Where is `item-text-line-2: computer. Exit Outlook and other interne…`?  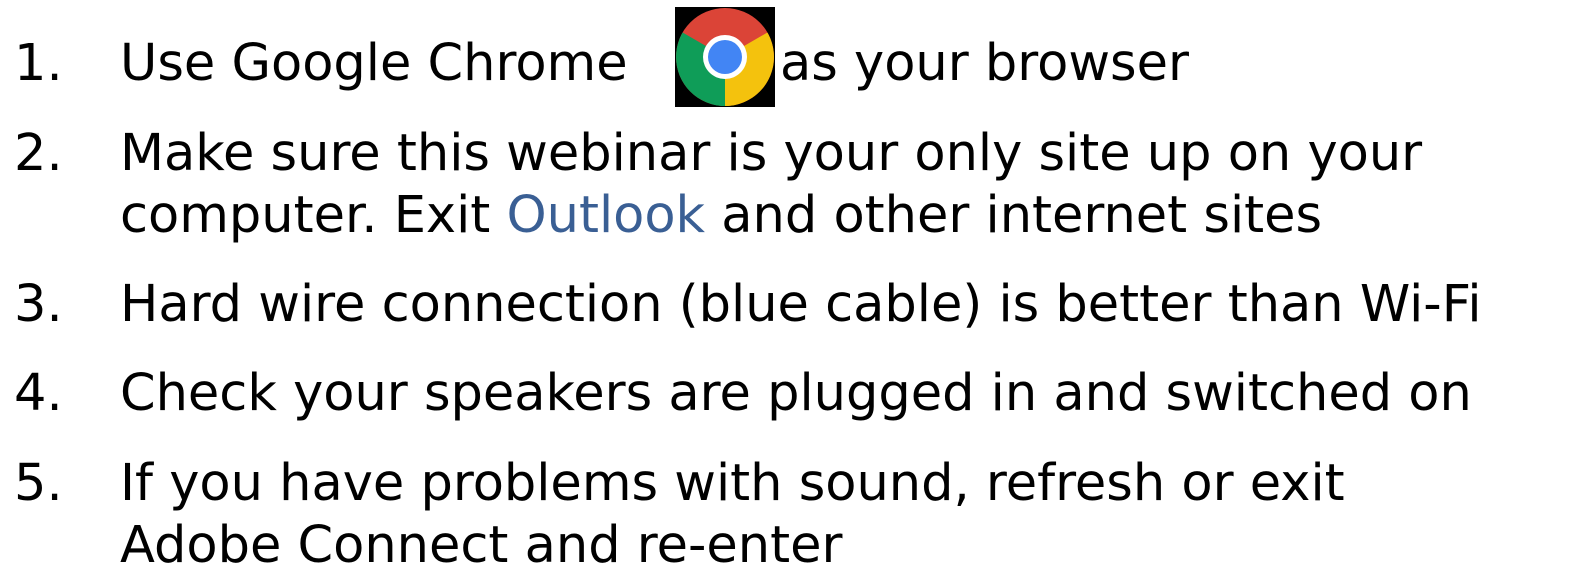 item-text-line-2: computer. Exit Outlook and other interne… is located at coordinates (721, 216).